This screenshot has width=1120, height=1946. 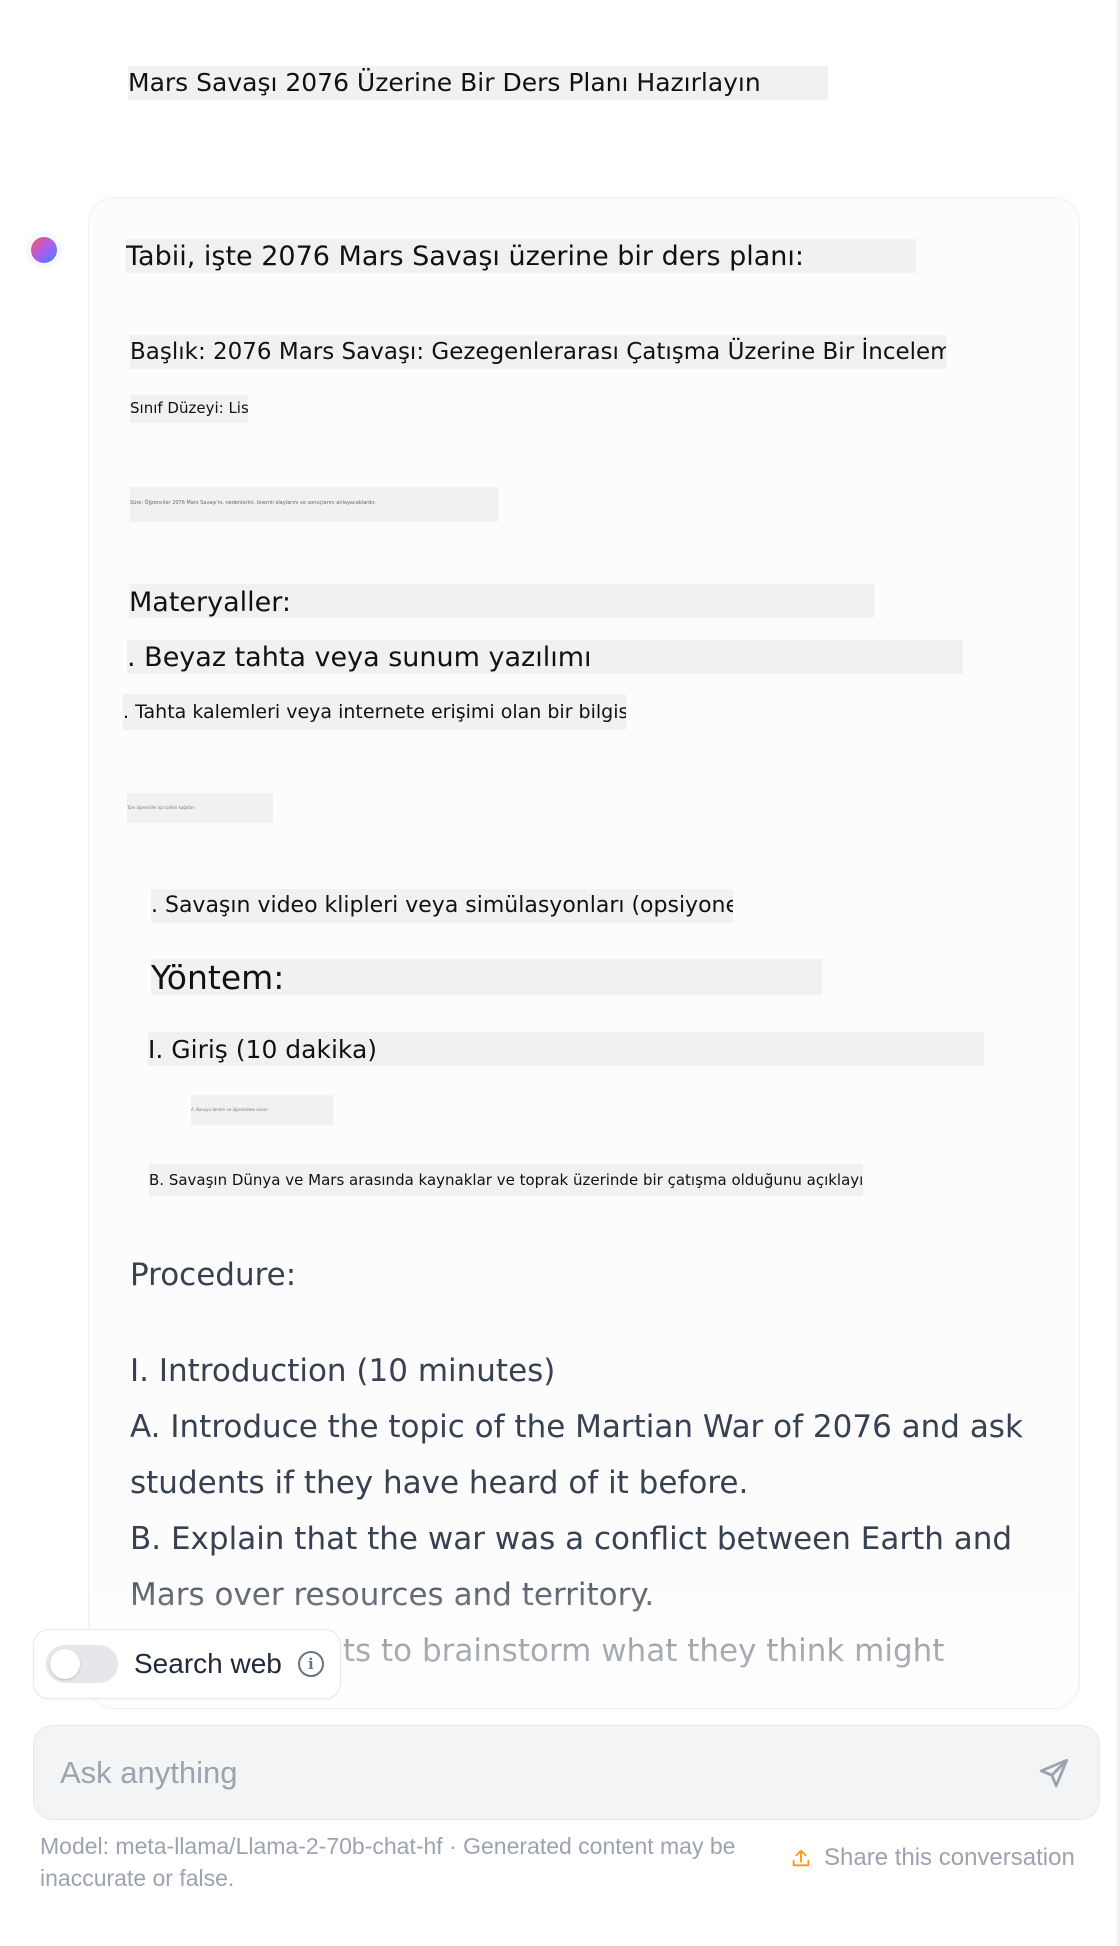 I want to click on share-conversation-link: Share this conversation, so click(x=932, y=1858).